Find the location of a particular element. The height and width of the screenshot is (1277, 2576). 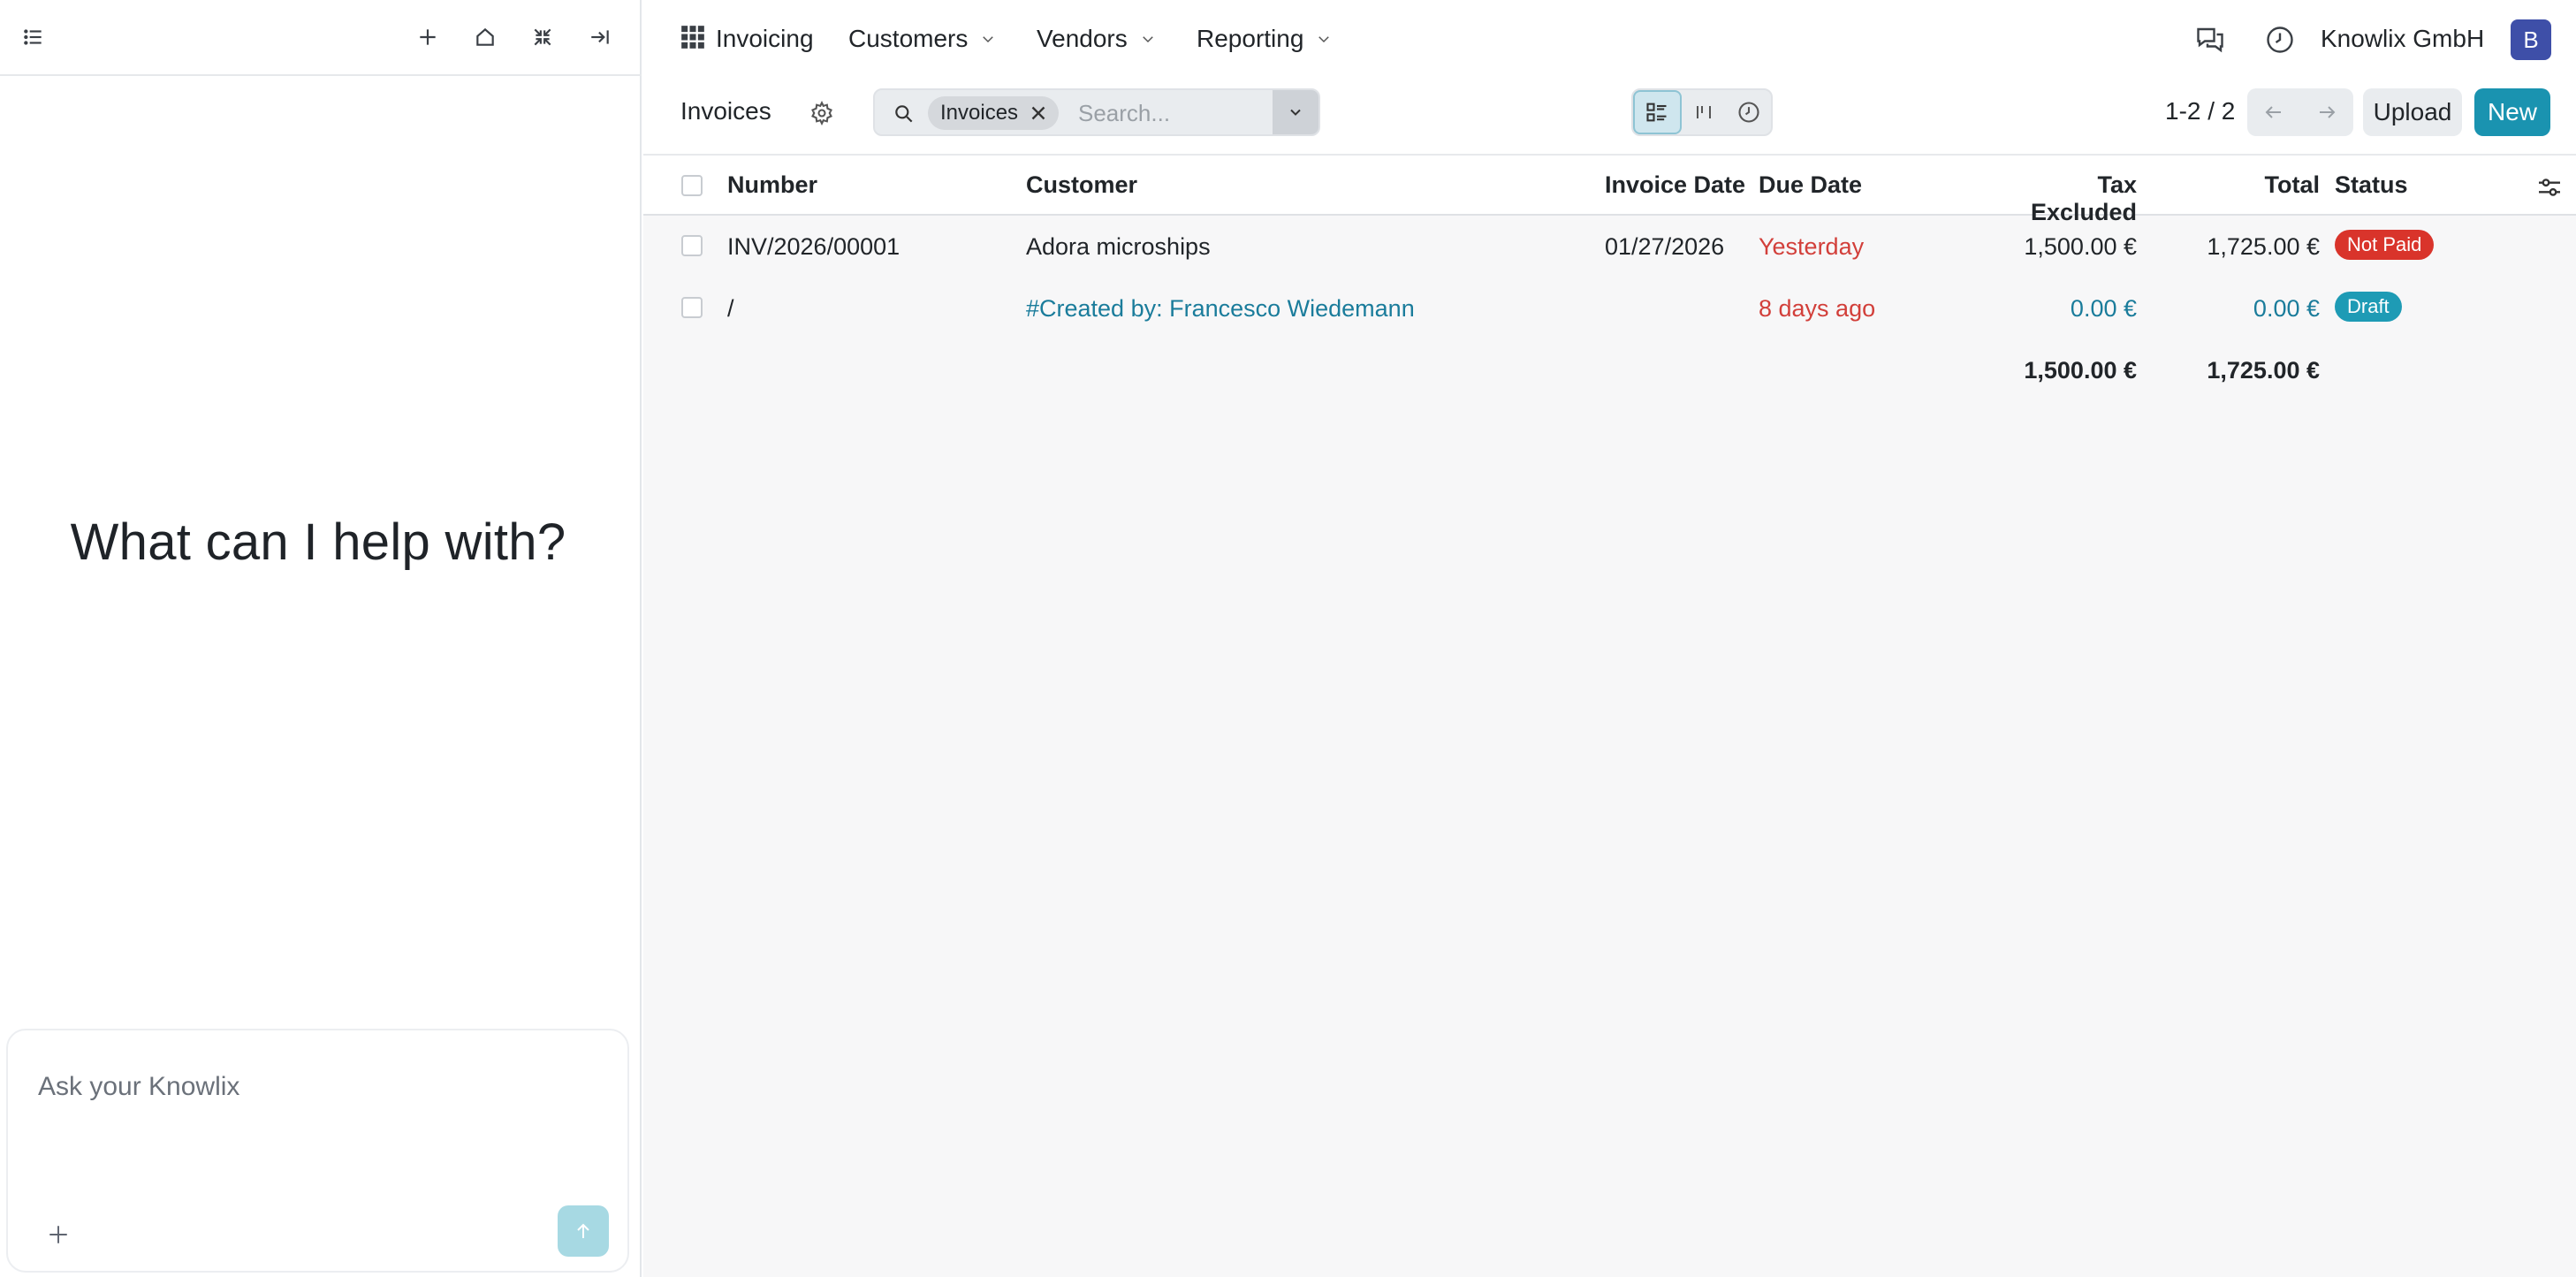

apps-grid-icon is located at coordinates (692, 37).